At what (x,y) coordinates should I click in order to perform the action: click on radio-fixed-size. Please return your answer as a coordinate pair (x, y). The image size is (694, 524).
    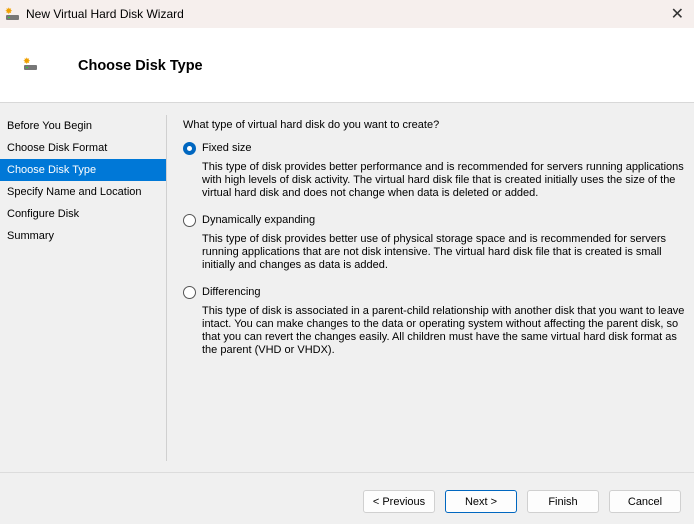
    Looking at the image, I should click on (189, 148).